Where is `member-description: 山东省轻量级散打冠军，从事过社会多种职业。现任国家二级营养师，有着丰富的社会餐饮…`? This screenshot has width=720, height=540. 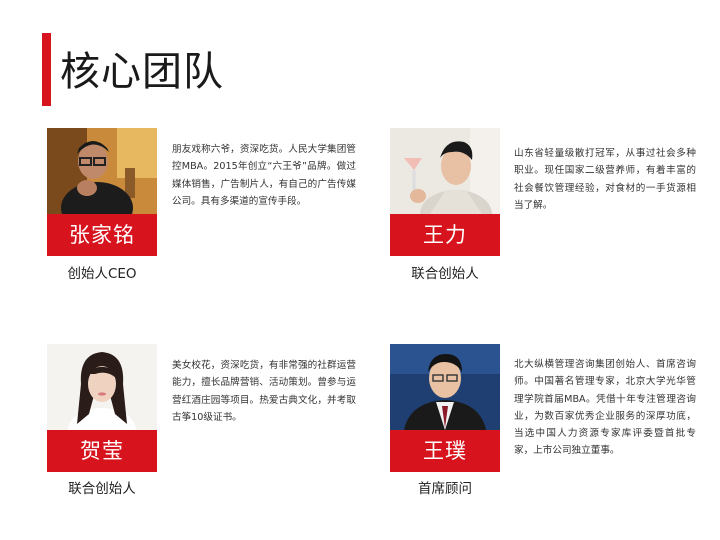
member-description: 山东省轻量级散打冠军，从事过社会多种职业。现任国家二级营养师，有着丰富的社会餐饮… is located at coordinates (605, 179).